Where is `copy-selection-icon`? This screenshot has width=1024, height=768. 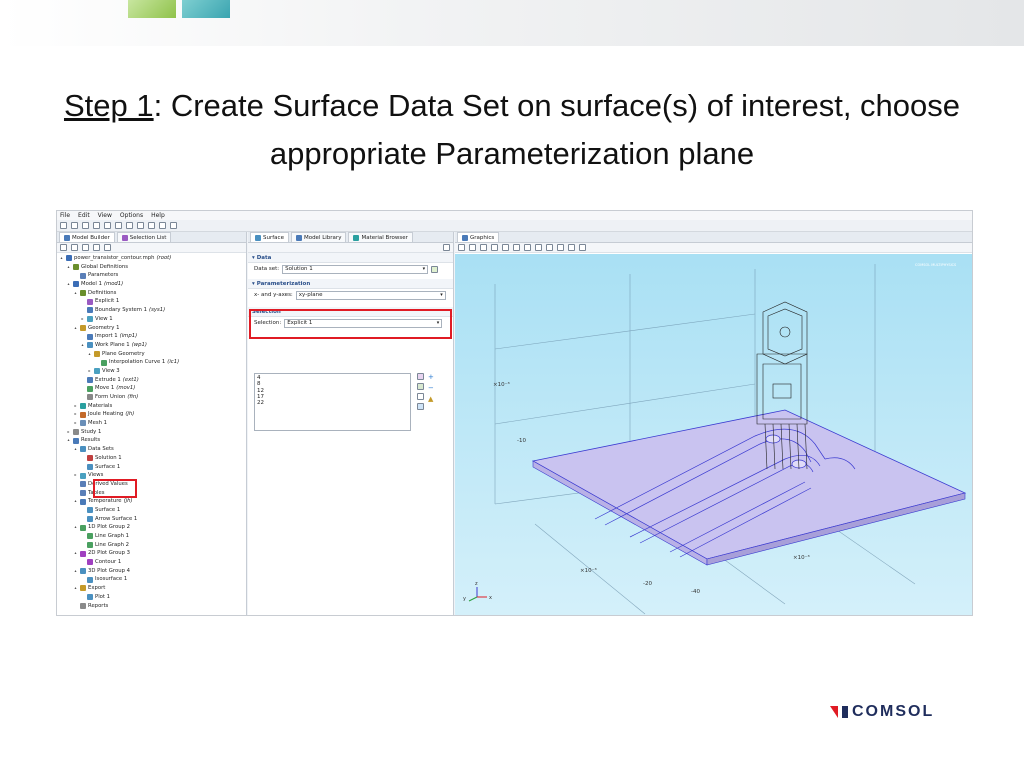
copy-selection-icon is located at coordinates (420, 386).